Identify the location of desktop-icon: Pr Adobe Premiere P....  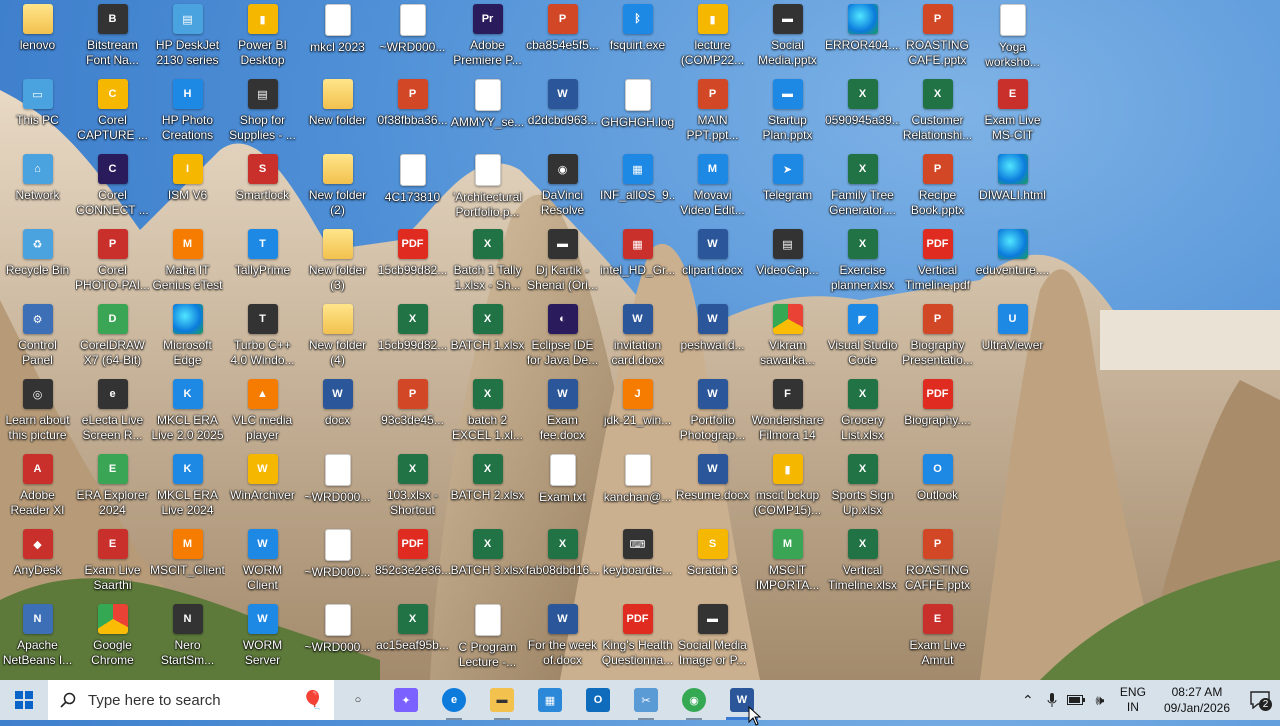
(487, 37).